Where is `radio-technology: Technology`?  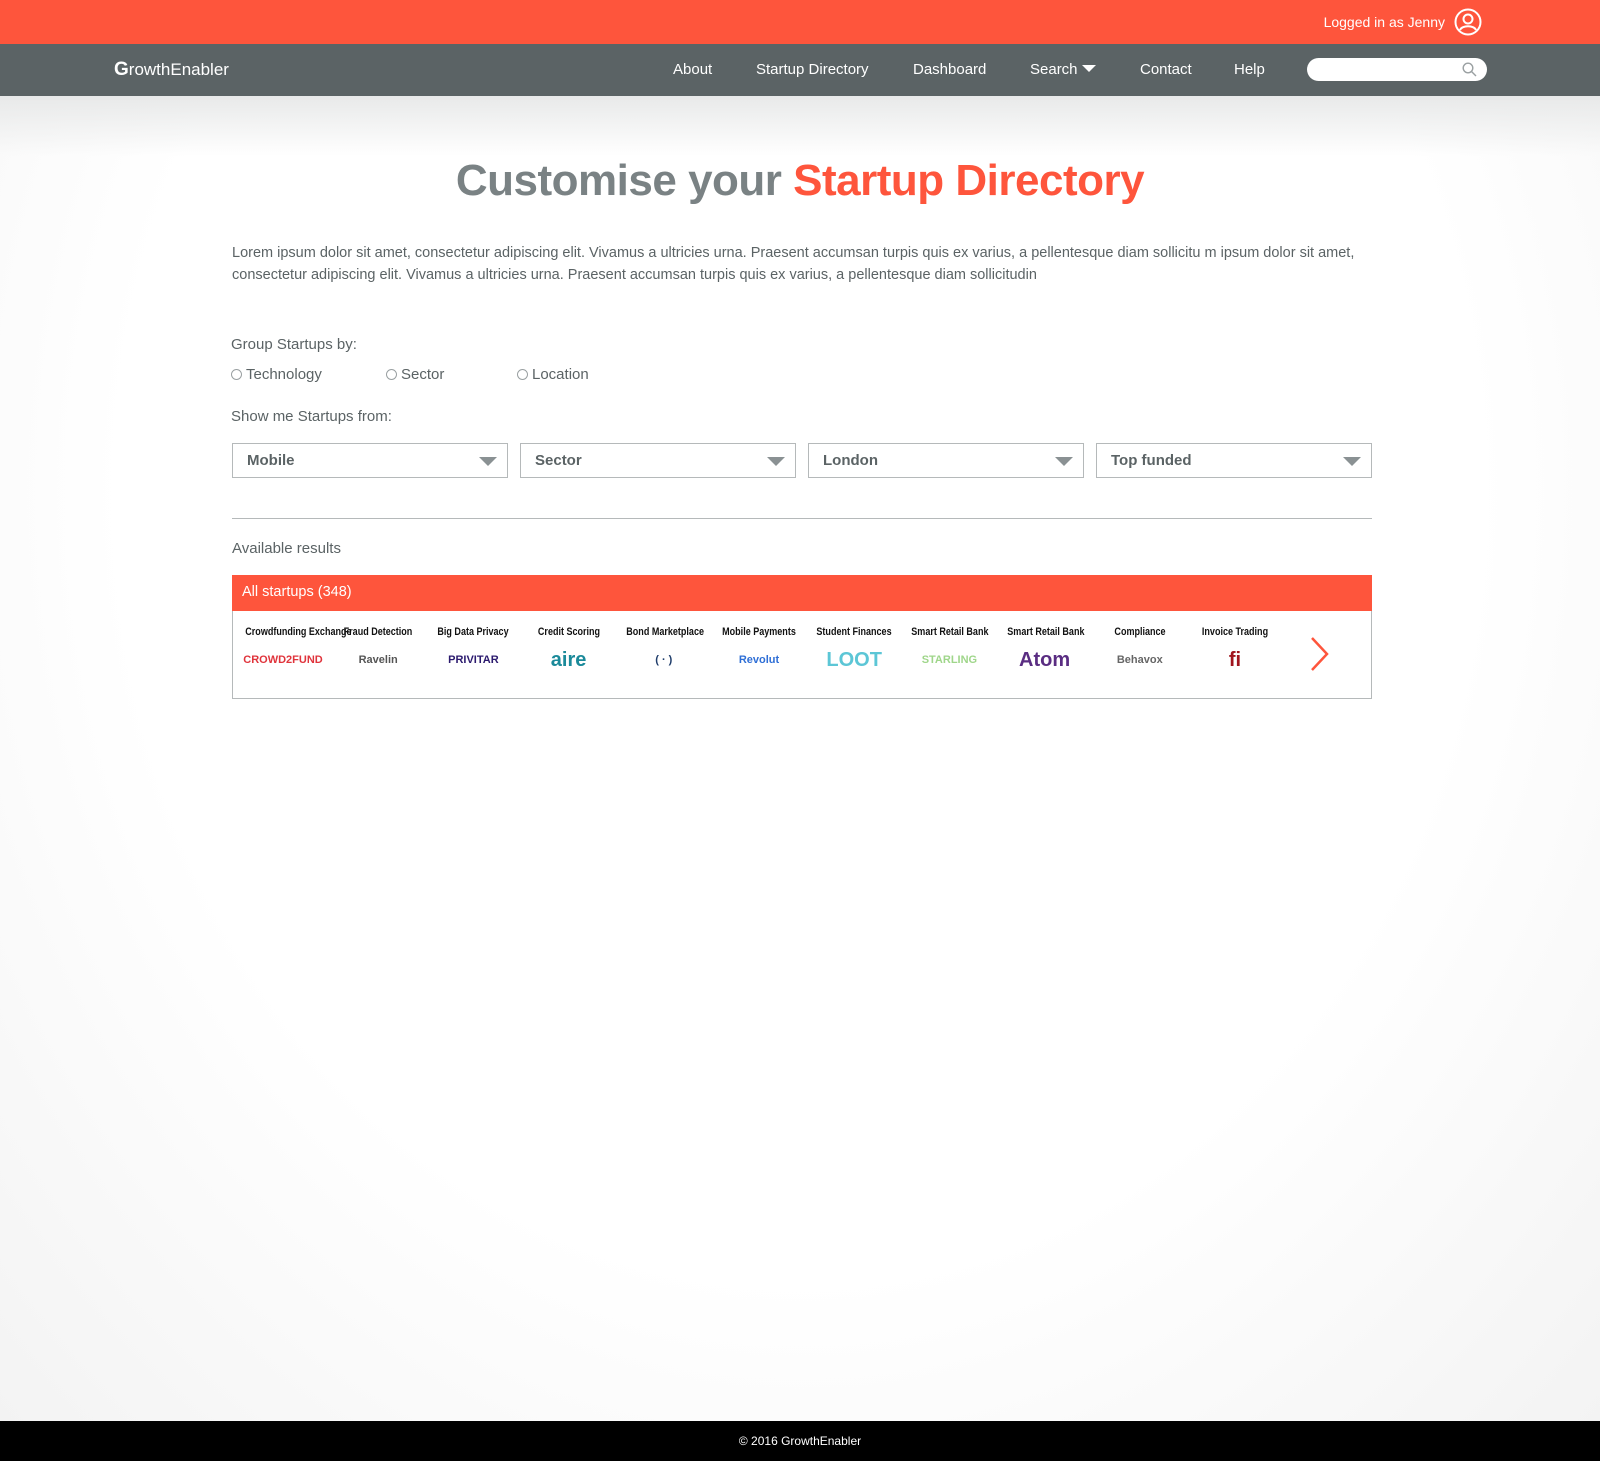 radio-technology: Technology is located at coordinates (276, 374).